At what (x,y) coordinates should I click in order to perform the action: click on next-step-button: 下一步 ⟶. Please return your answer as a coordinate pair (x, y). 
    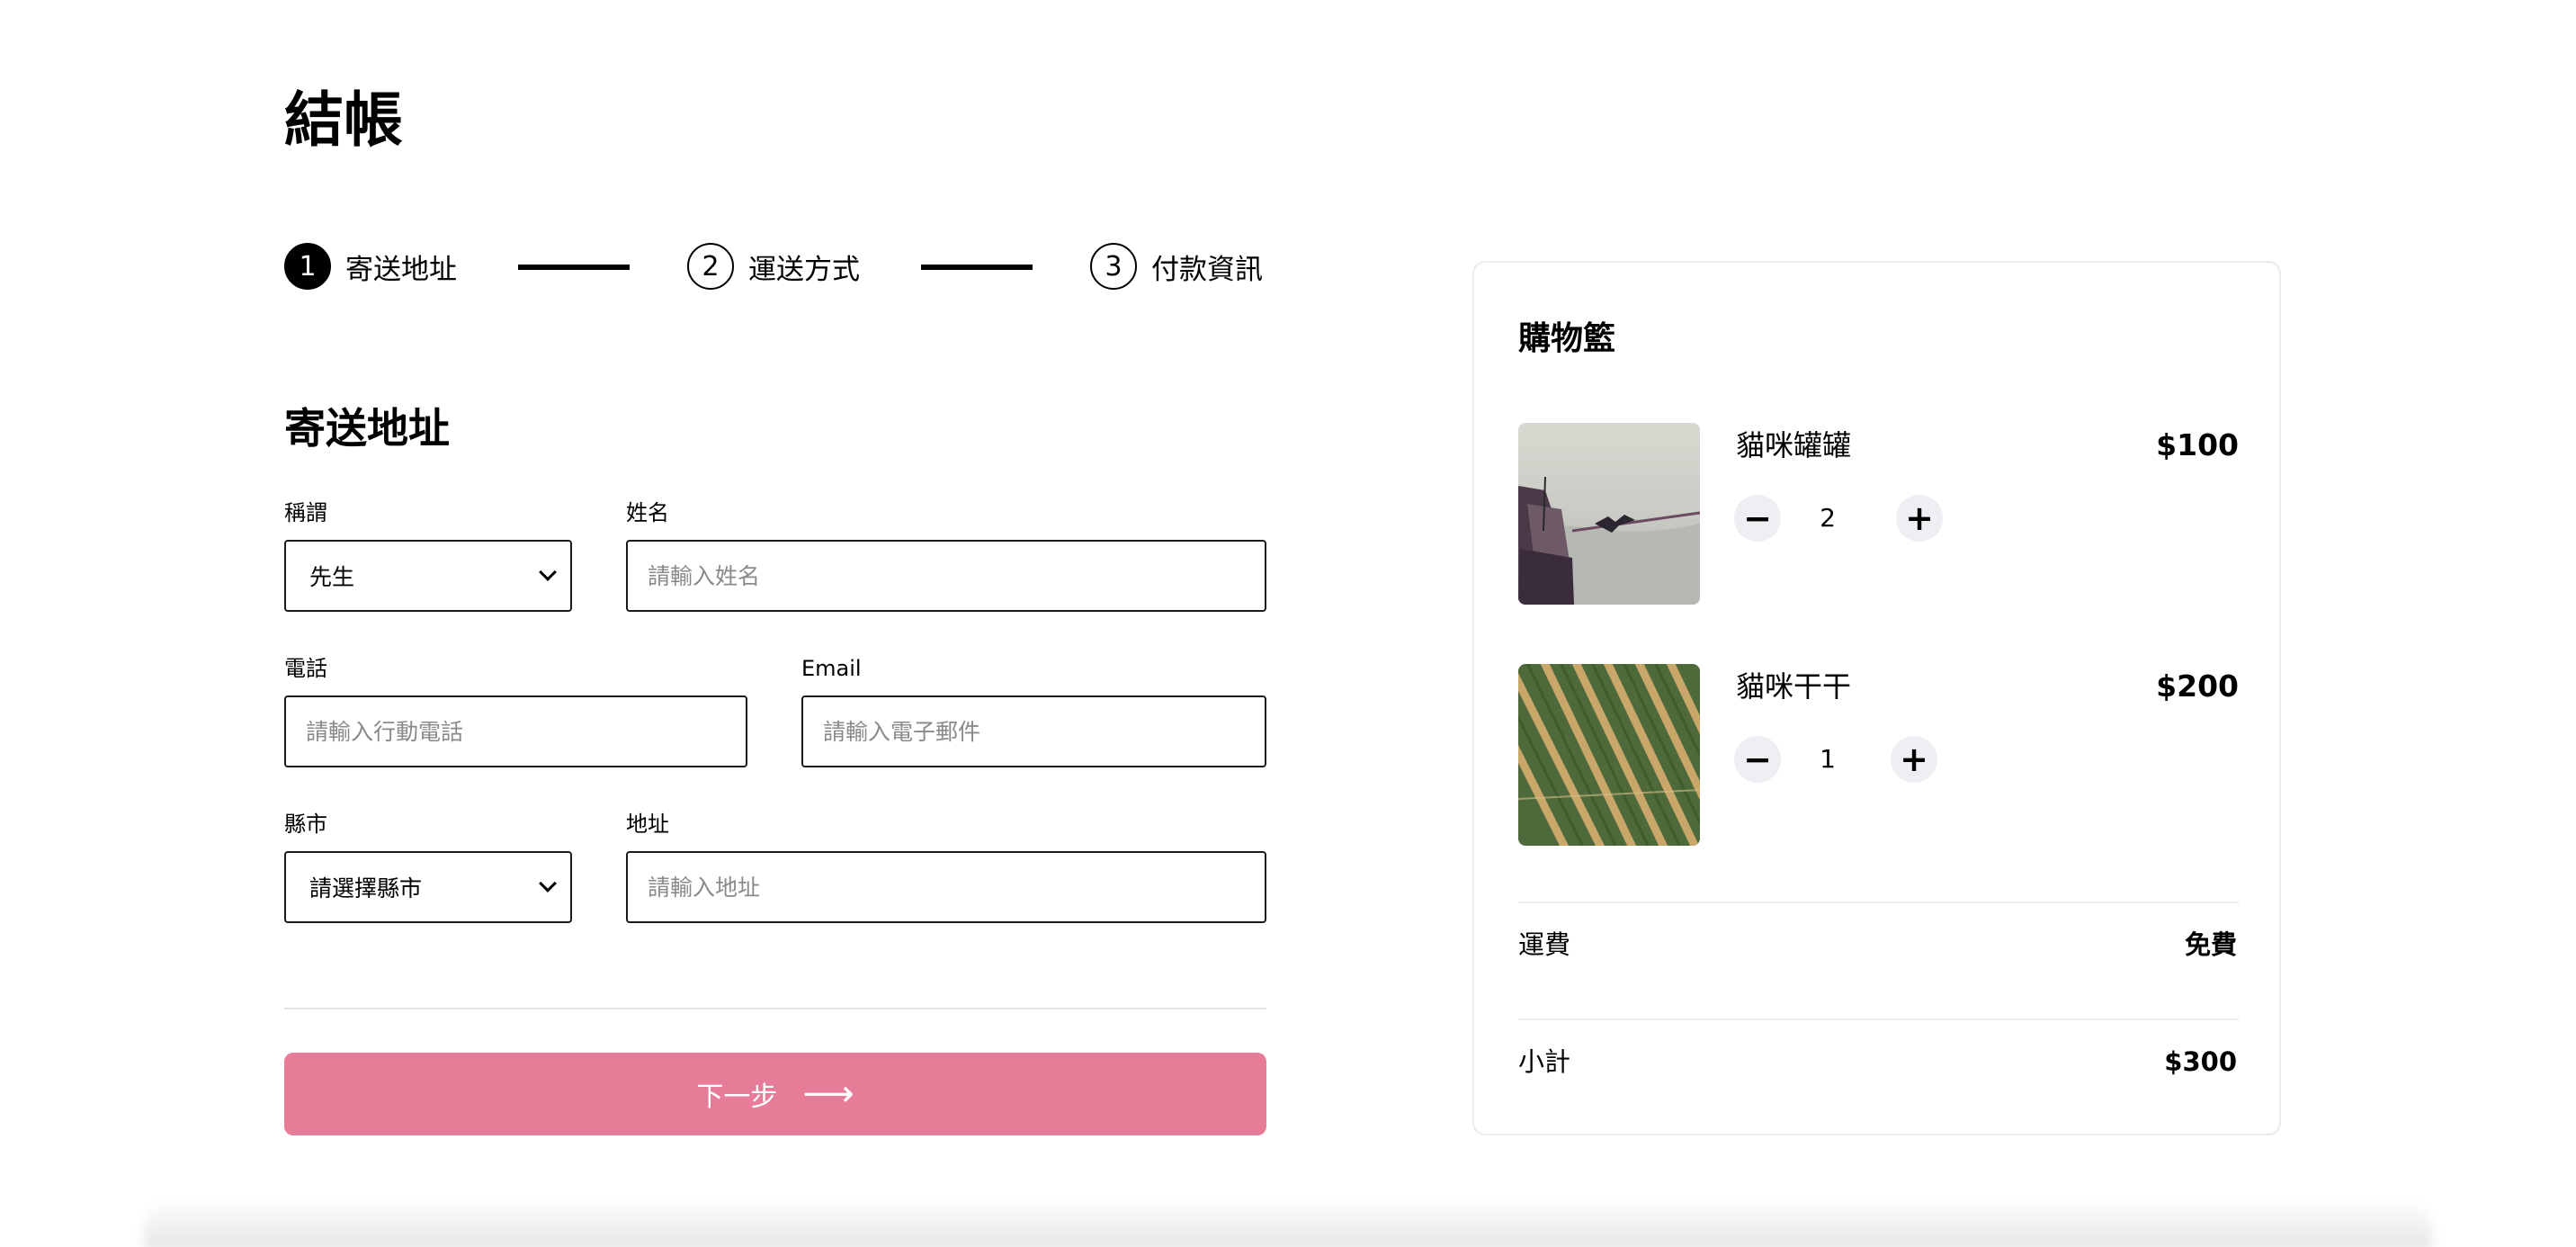
    Looking at the image, I should click on (775, 1094).